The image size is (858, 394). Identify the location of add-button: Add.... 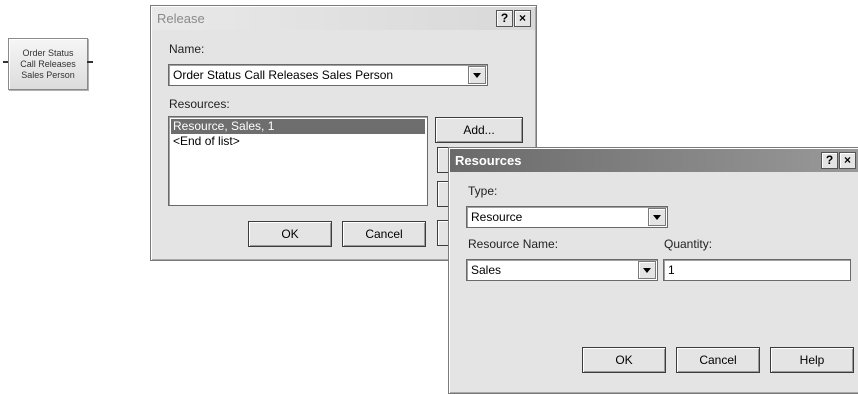
(479, 130).